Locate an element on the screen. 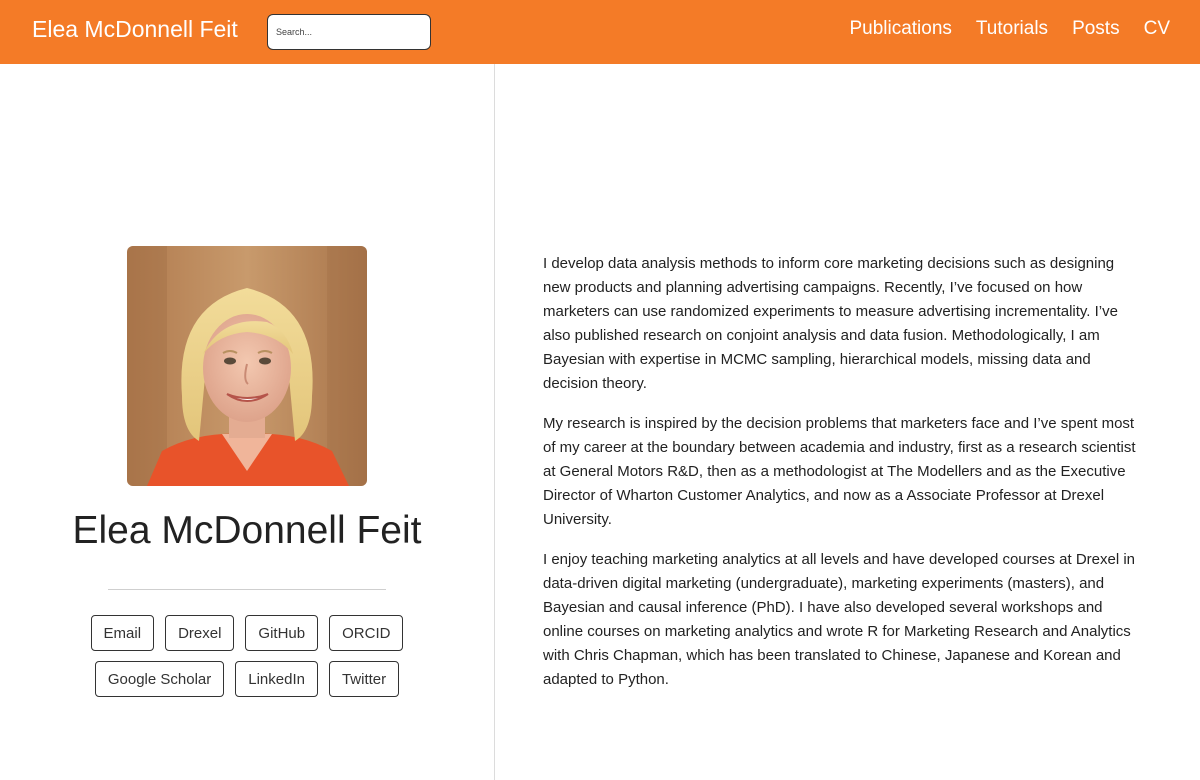 Image resolution: width=1200 pixels, height=780 pixels. profile-links-row-1: Email Drexel GitHub ORCID is located at coordinates (247, 633).